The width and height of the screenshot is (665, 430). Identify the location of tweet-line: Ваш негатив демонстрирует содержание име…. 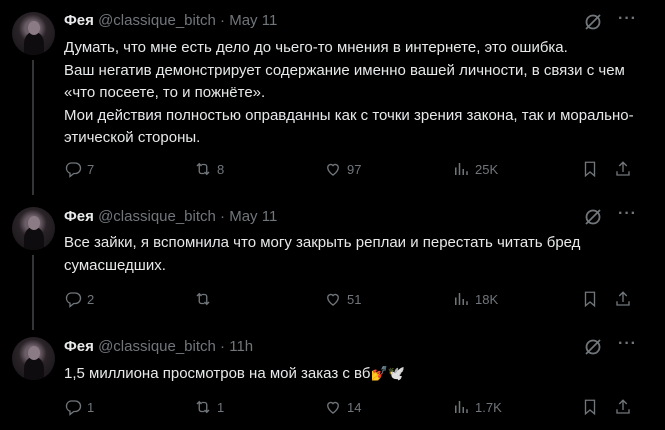
(344, 81).